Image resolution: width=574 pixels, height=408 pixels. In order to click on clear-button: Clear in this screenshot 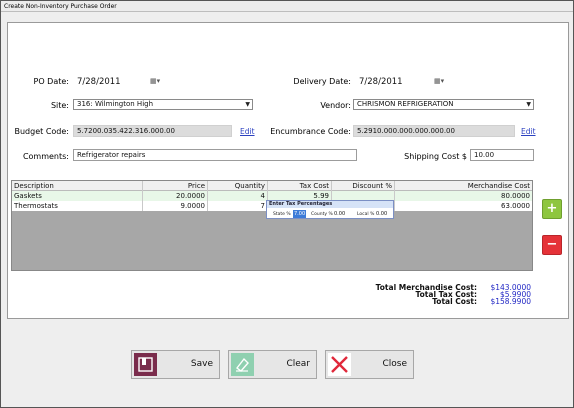, I will do `click(272, 364)`.